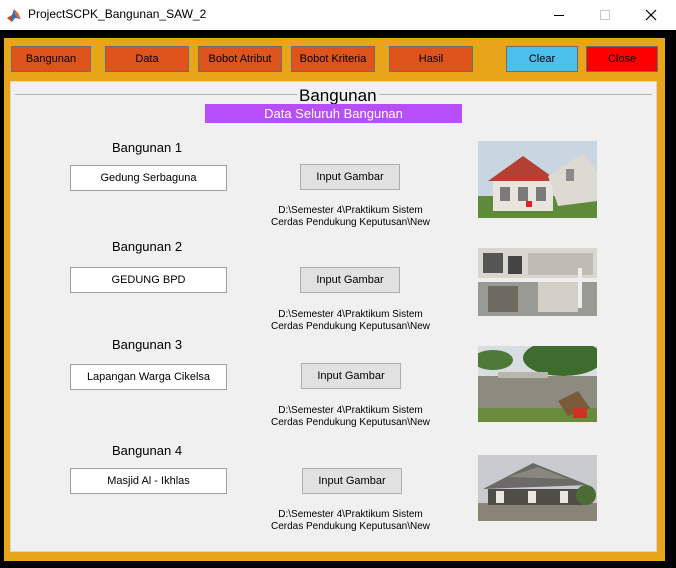 This screenshot has height=568, width=676. What do you see at coordinates (622, 59) in the screenshot?
I see `close-button: Close` at bounding box center [622, 59].